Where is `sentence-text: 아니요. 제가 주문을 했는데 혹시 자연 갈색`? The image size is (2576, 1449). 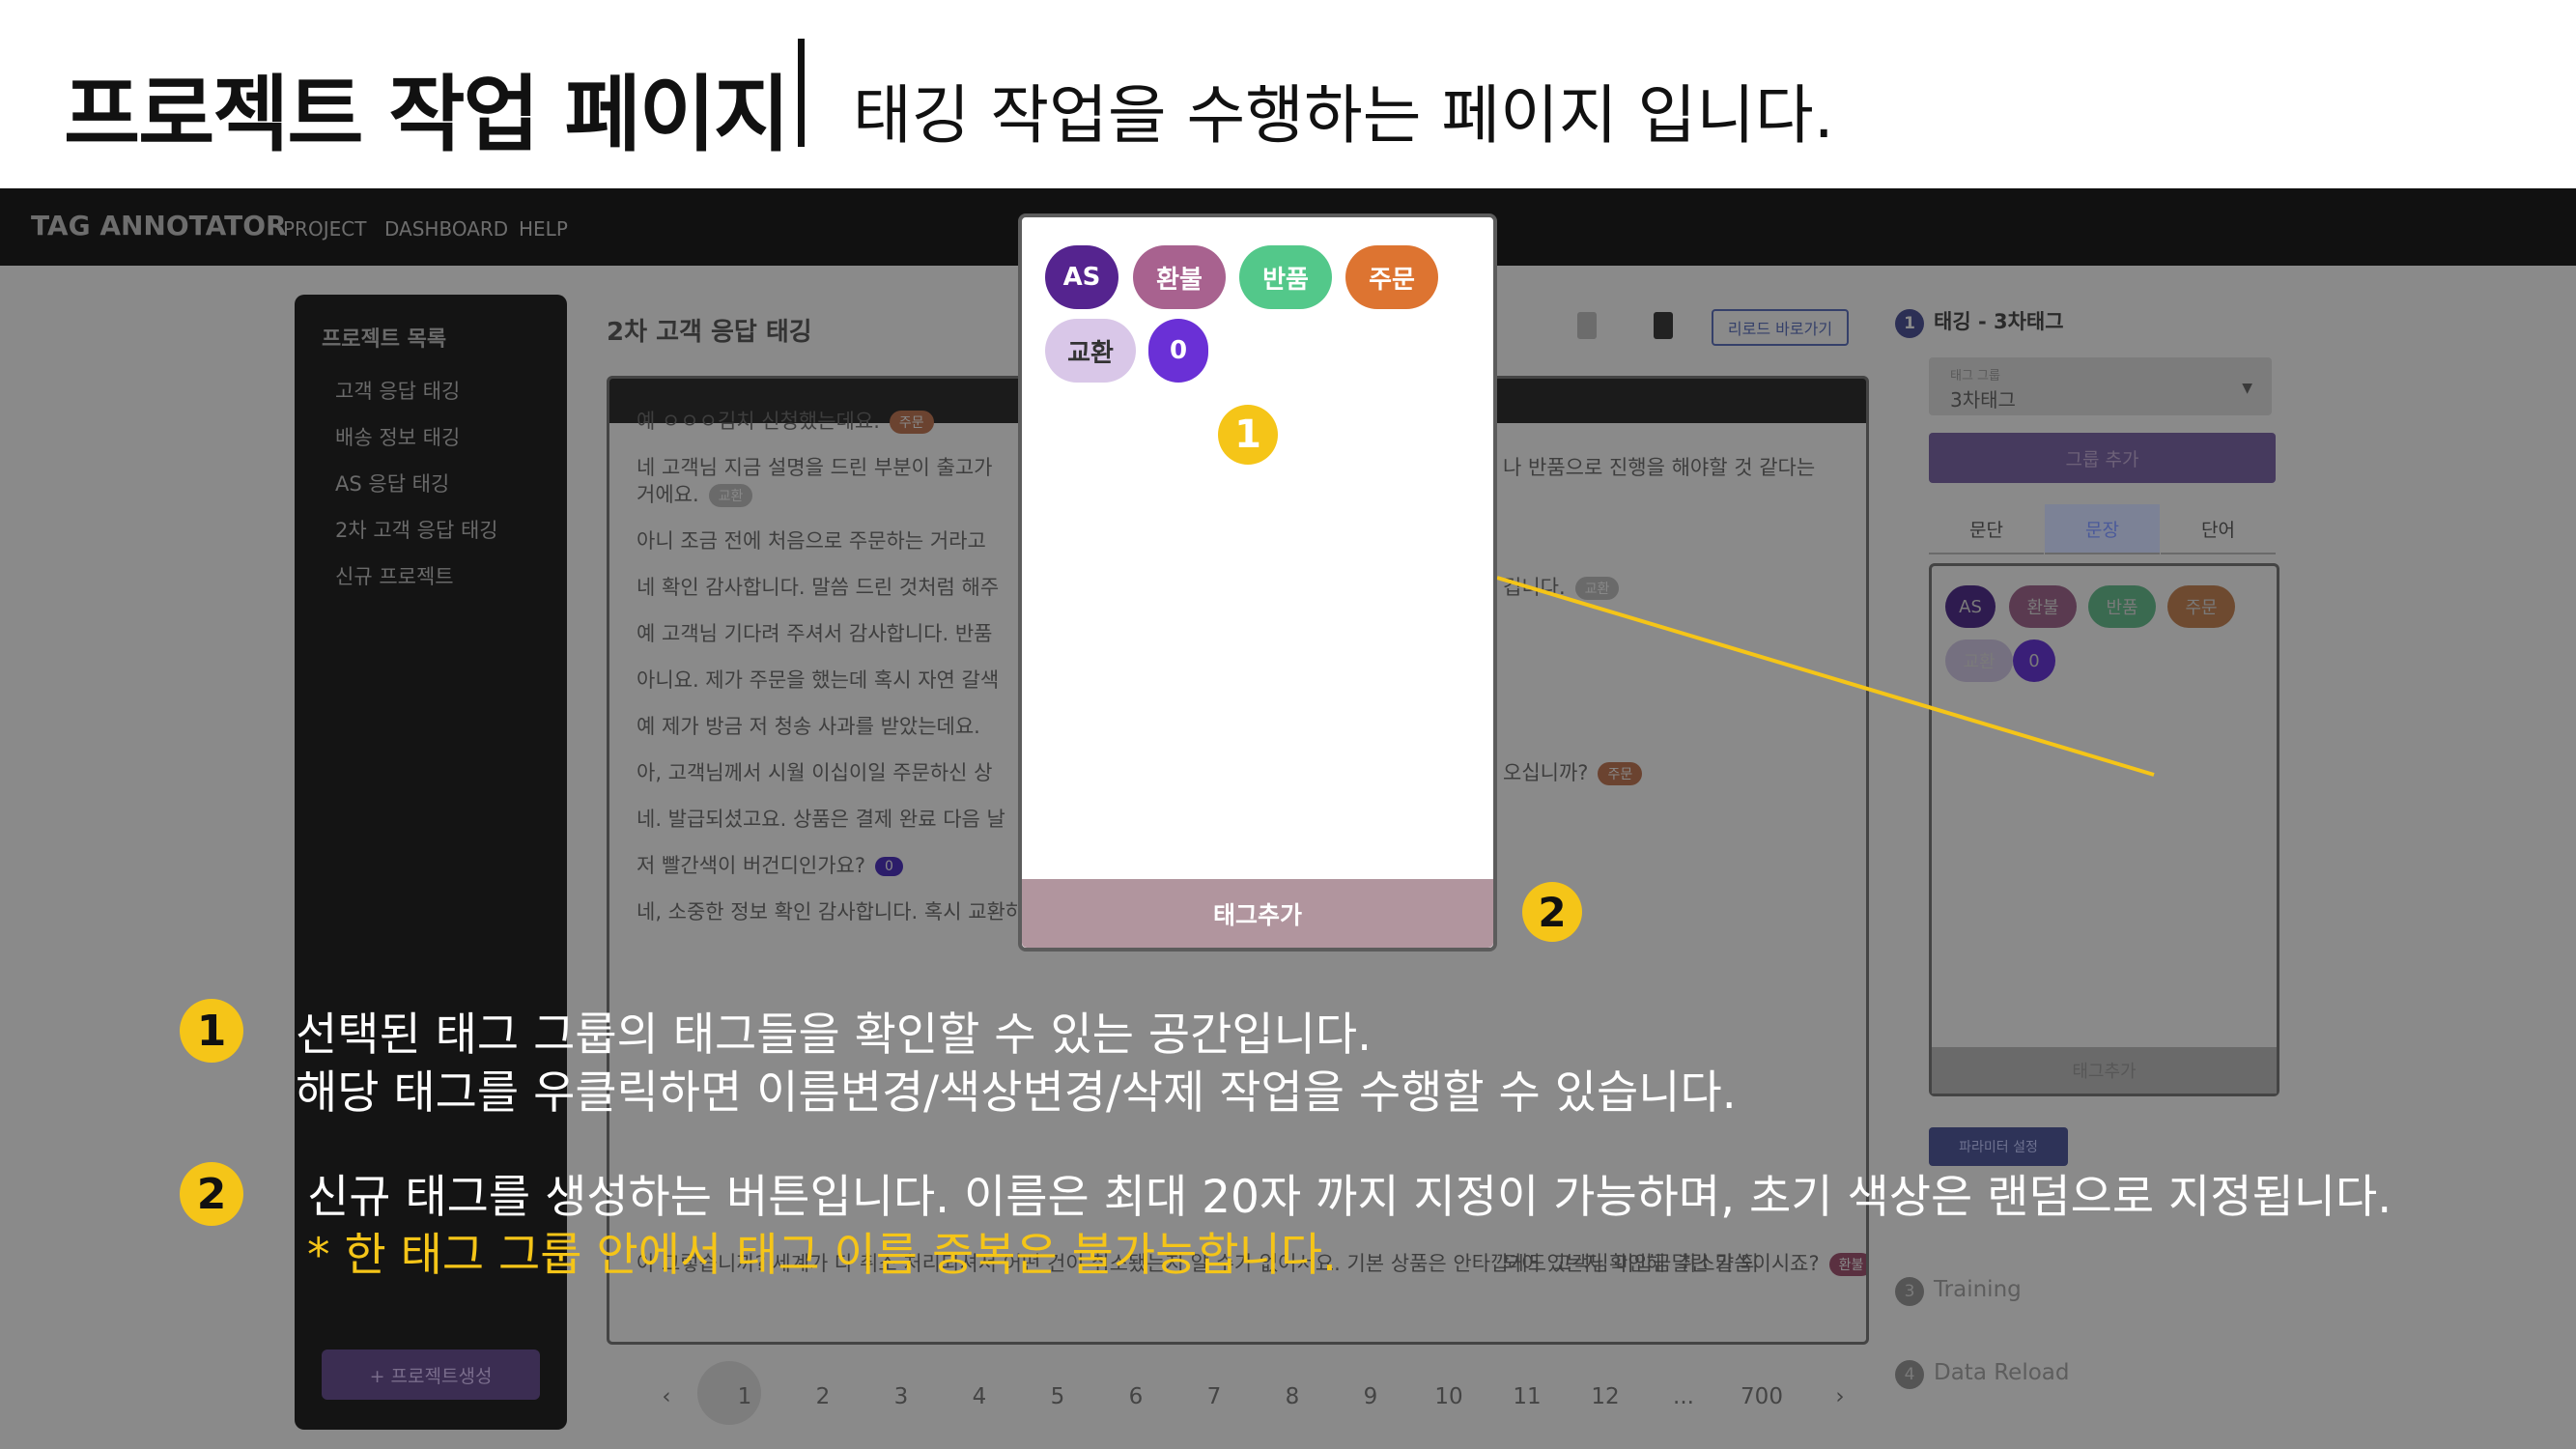
sentence-text: 아니요. 제가 주문을 했는데 혹시 자연 갈색 is located at coordinates (818, 680).